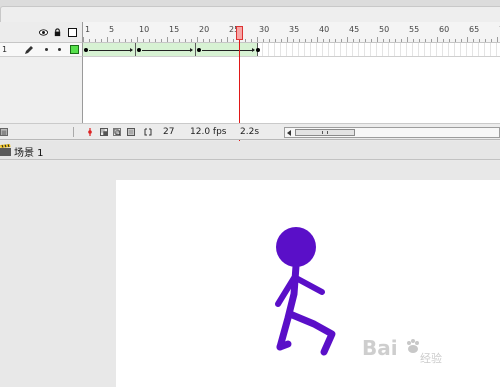 This screenshot has height=387, width=500. I want to click on frame-rate: 12.0 fps, so click(208, 132).